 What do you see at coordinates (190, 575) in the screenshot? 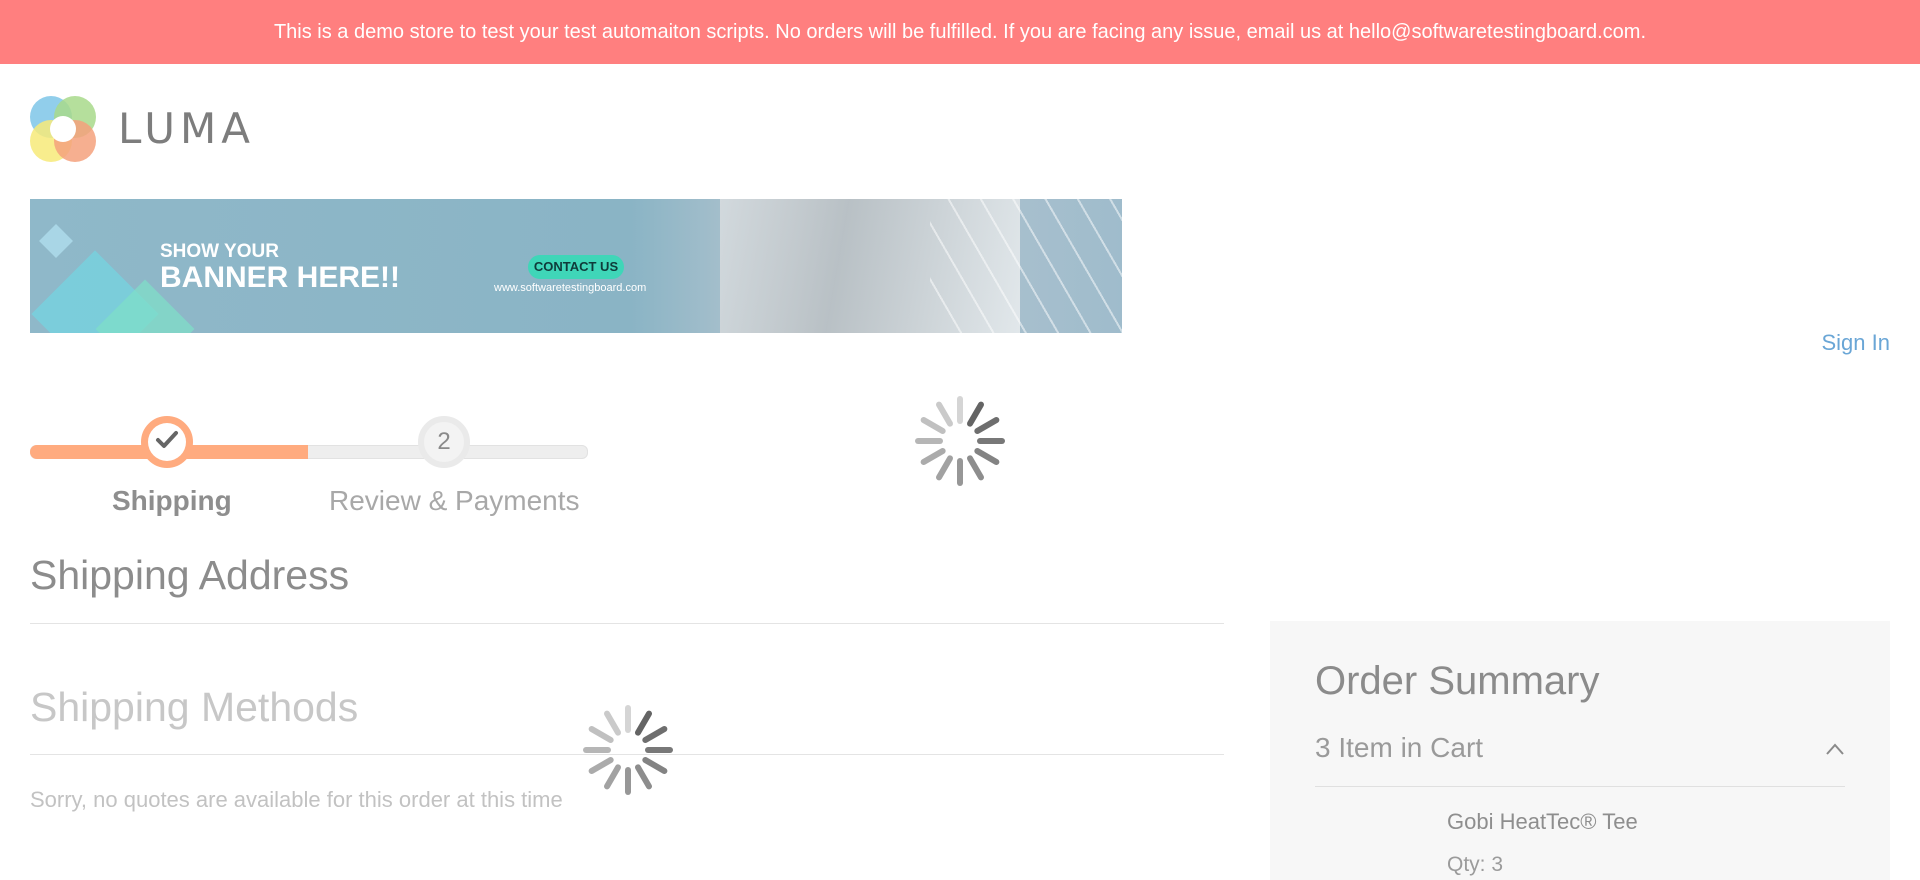
I see `shipping-address-title: Shipping Address` at bounding box center [190, 575].